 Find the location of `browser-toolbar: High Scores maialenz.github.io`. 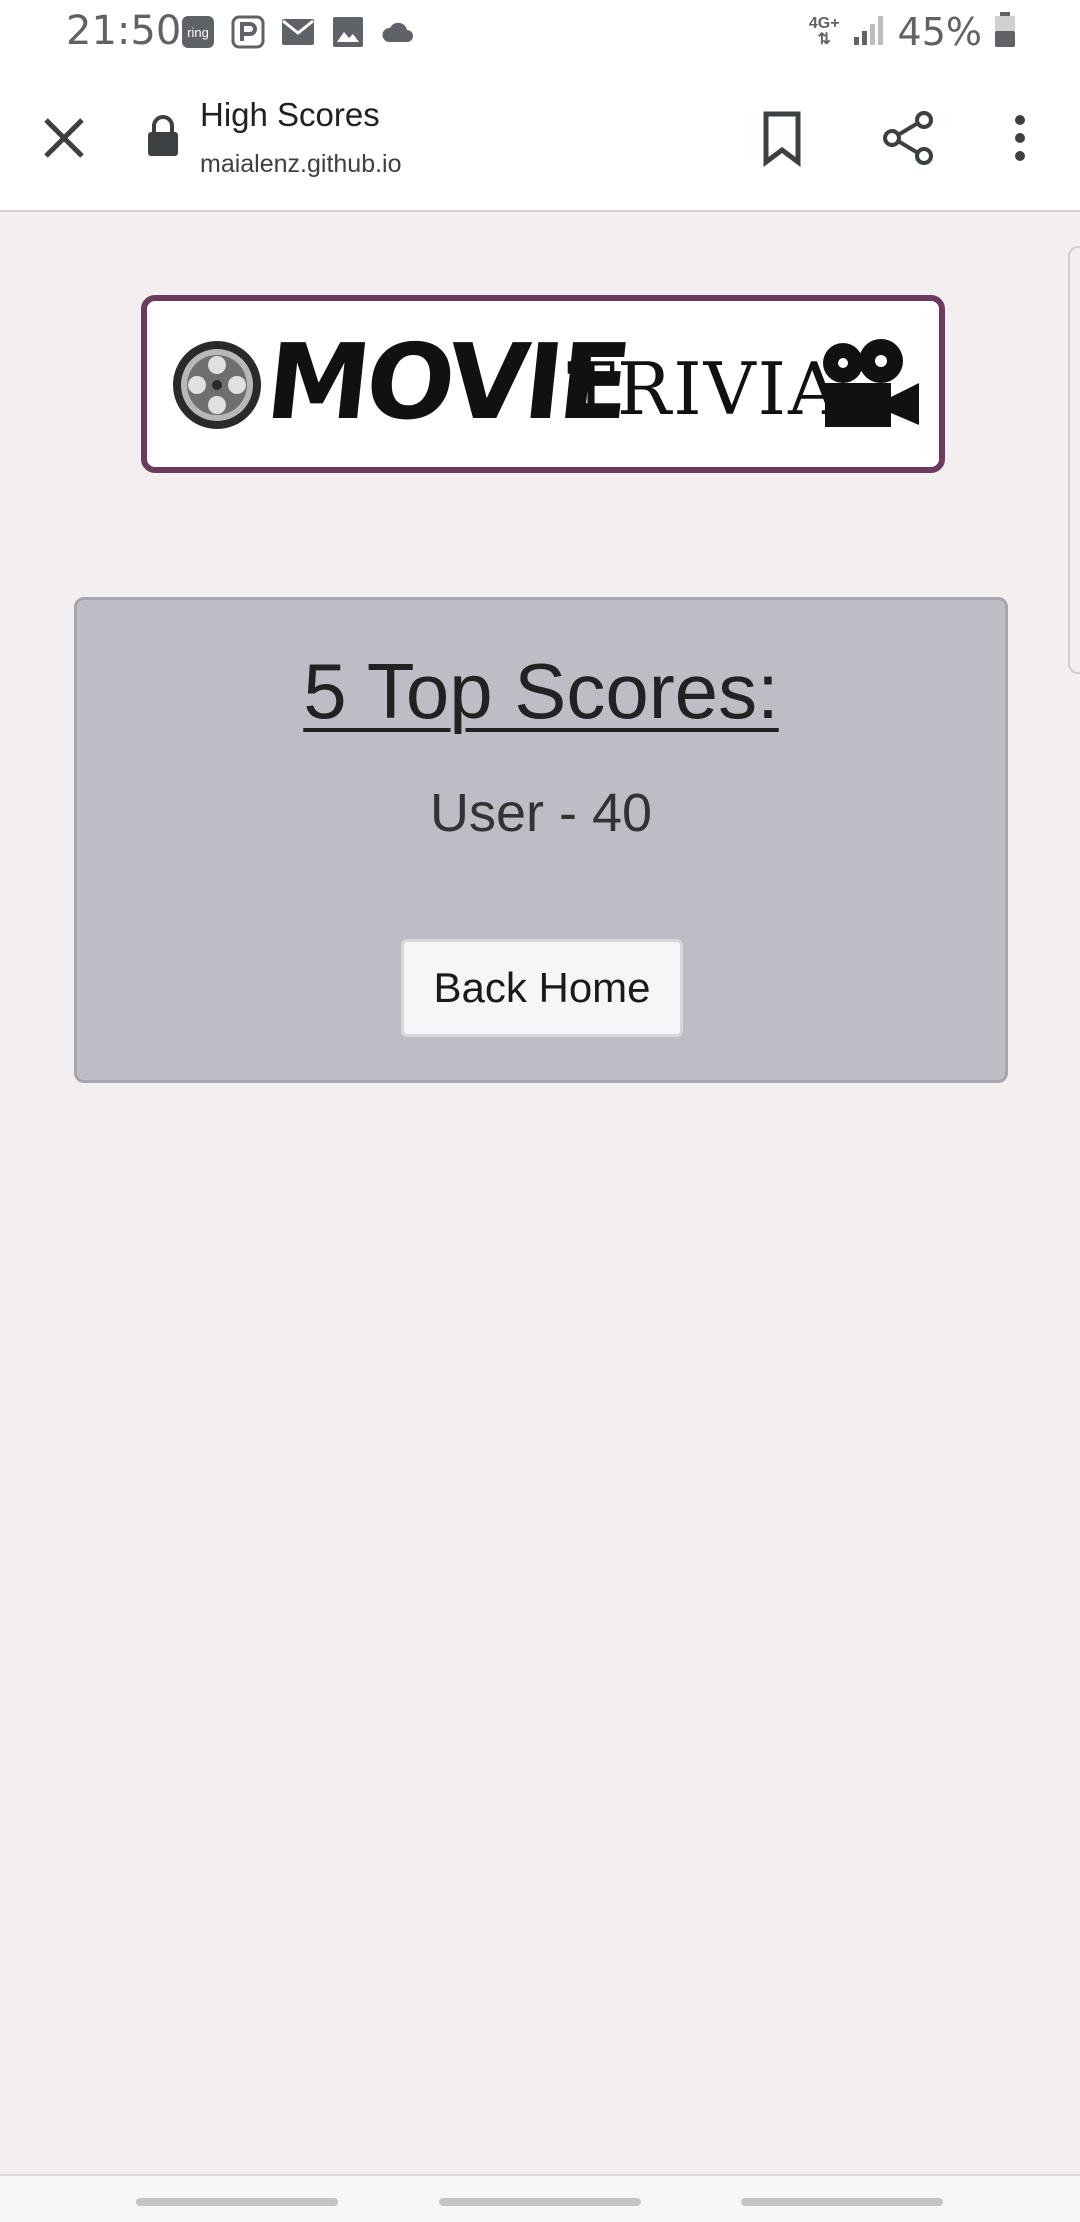

browser-toolbar: High Scores maialenz.github.io is located at coordinates (540, 139).